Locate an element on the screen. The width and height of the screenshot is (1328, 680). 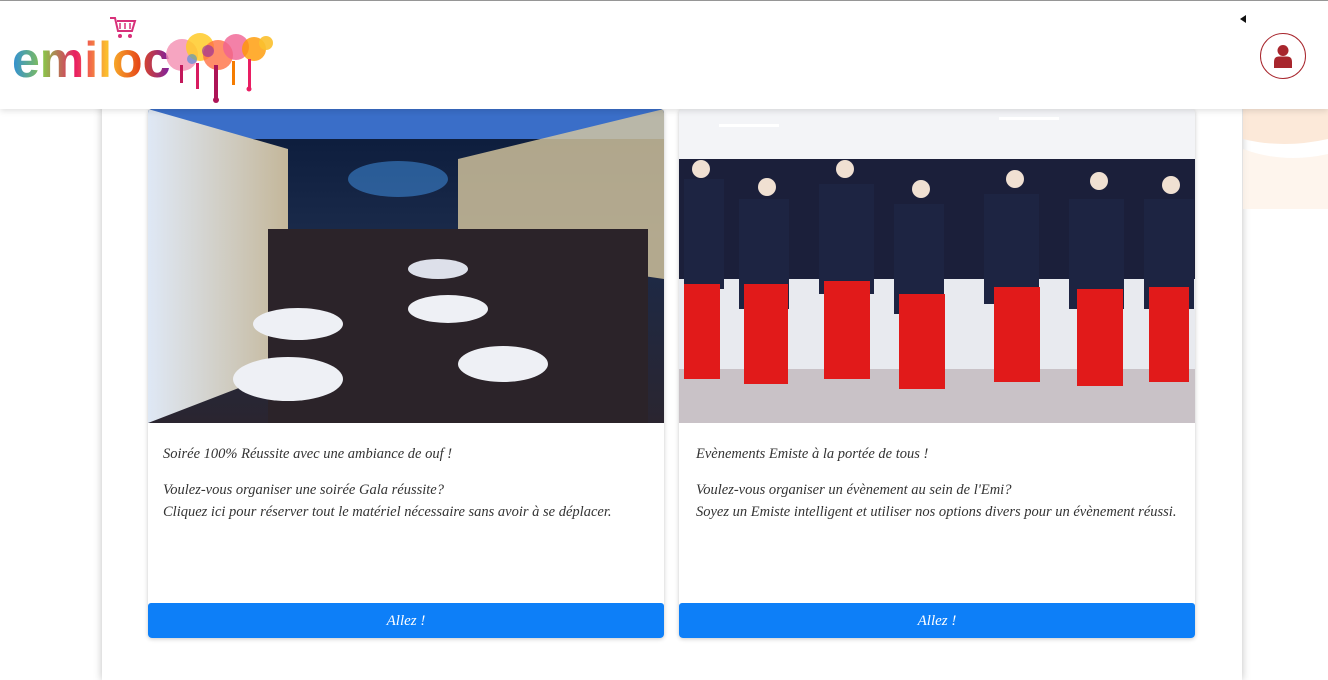
user-account-button is located at coordinates (1283, 56).